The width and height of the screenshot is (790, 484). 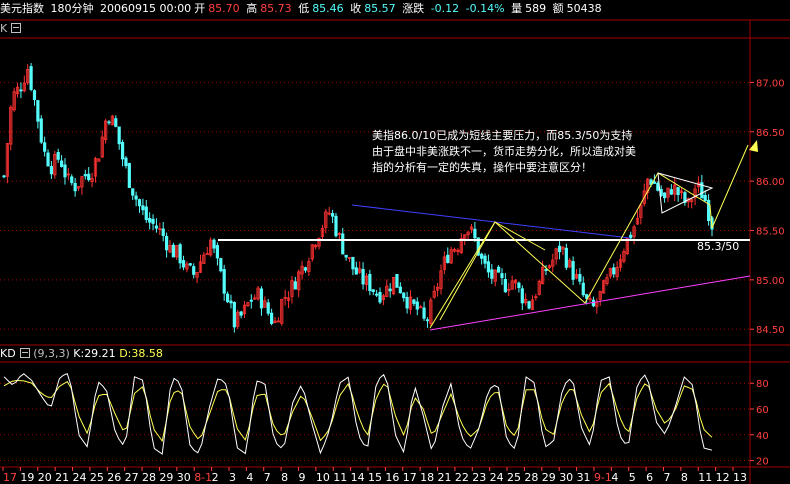 What do you see at coordinates (549, 477) in the screenshot?
I see `date-tick-label: 29` at bounding box center [549, 477].